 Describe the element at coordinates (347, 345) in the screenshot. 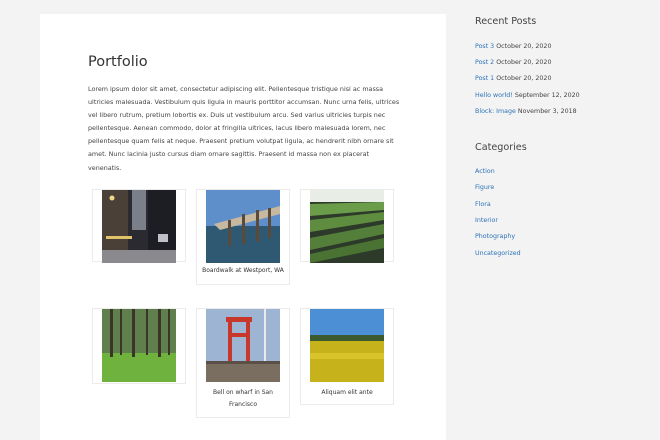

I see `yellow-field-photo` at that location.